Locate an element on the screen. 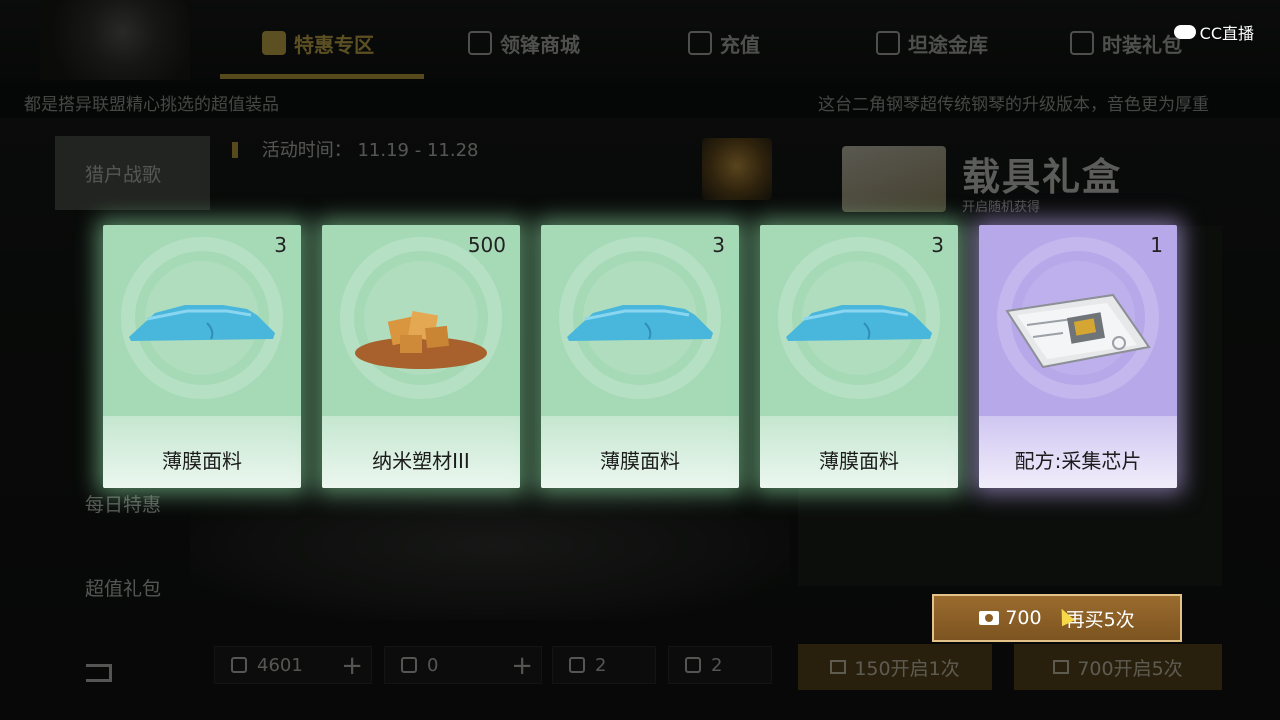 This screenshot has height=720, width=1280. tab-fashion-packs: 时装礼包 is located at coordinates (1126, 43).